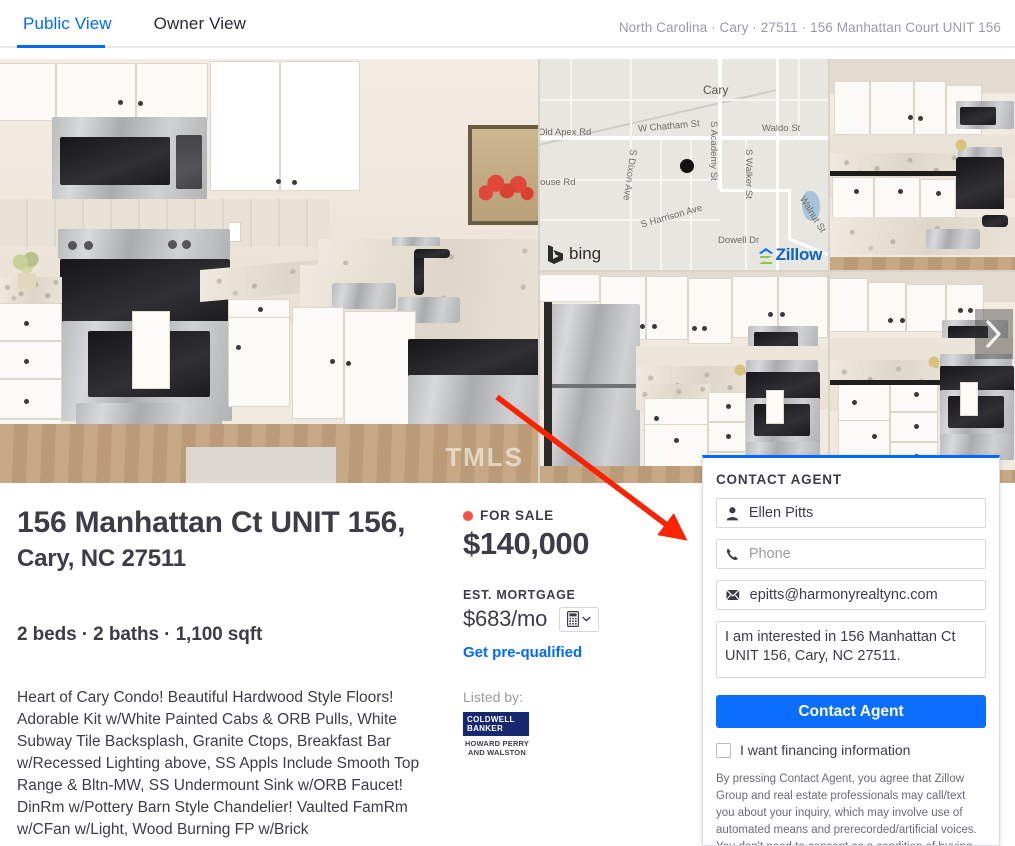  I want to click on listed-by-label: Listed by:, so click(493, 697).